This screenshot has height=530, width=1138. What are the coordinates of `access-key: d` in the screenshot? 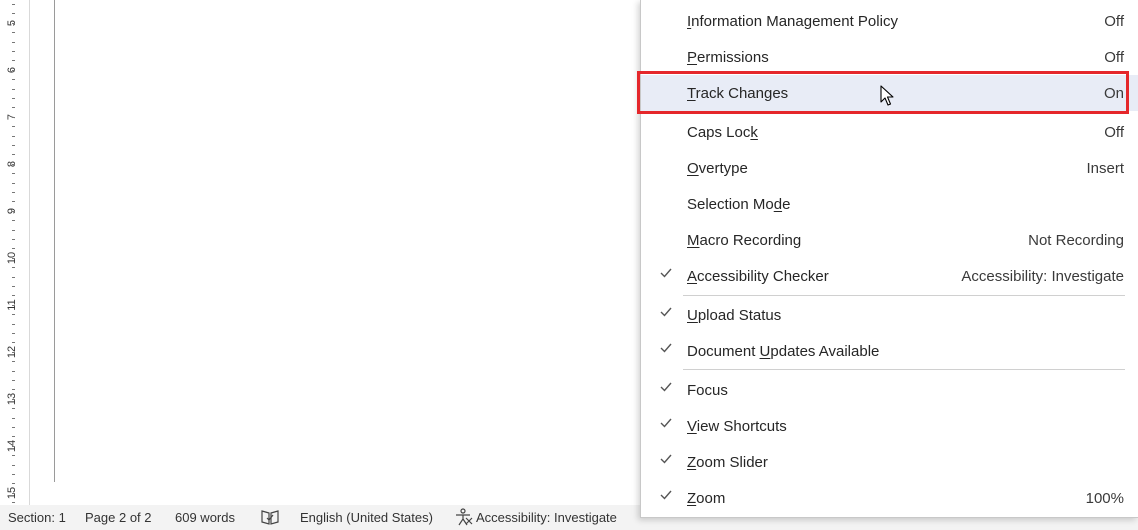 It's located at (778, 204).